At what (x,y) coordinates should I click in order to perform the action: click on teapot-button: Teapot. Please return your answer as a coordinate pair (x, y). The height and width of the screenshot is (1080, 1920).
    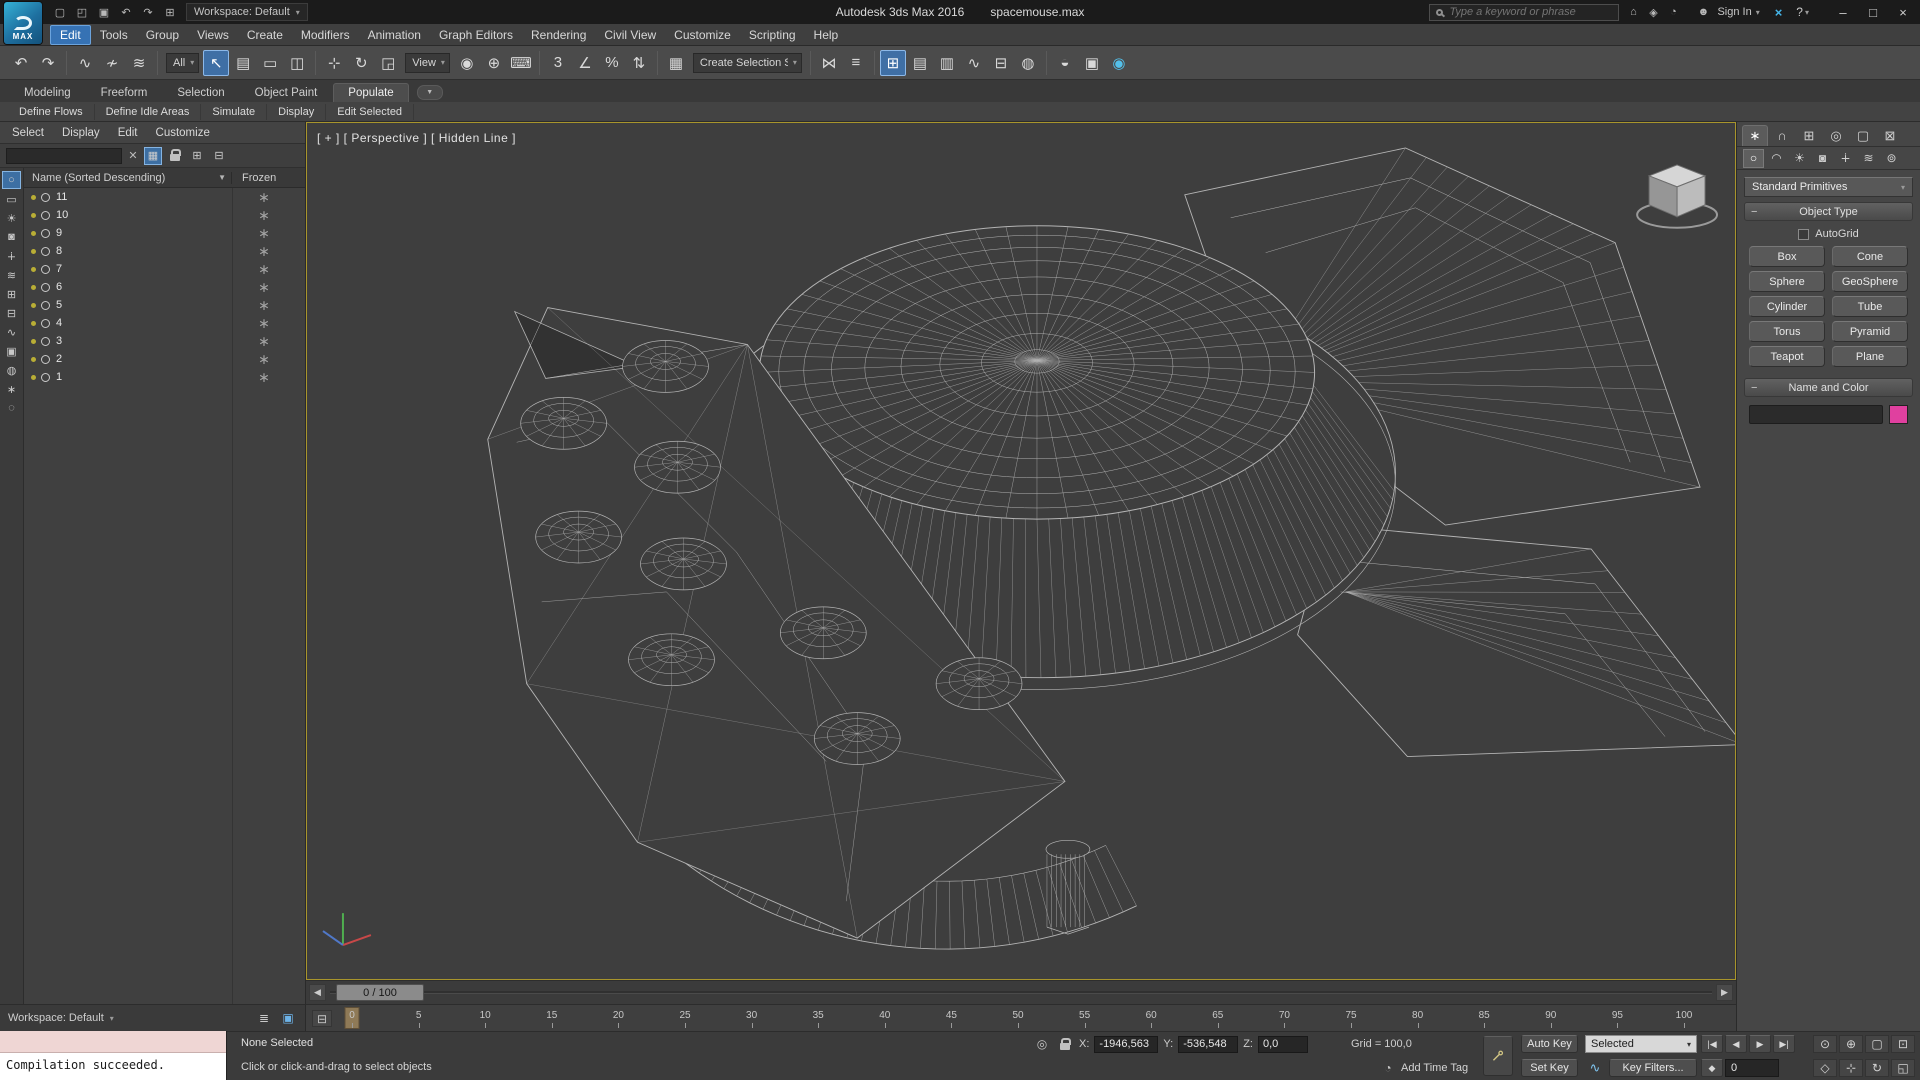
    Looking at the image, I should click on (1787, 356).